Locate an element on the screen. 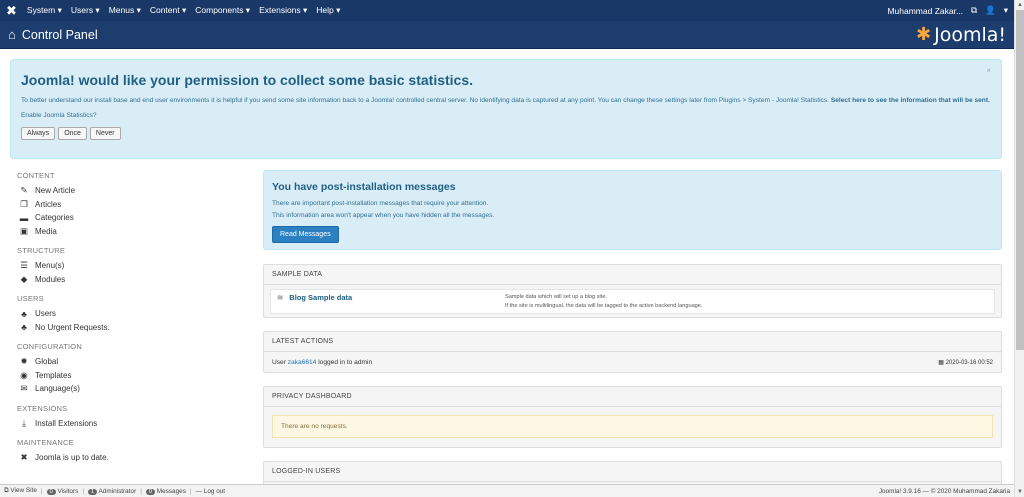  privacy-dashboard-panel: PRIVACY DASHBOARD There are no requests. is located at coordinates (632, 417).